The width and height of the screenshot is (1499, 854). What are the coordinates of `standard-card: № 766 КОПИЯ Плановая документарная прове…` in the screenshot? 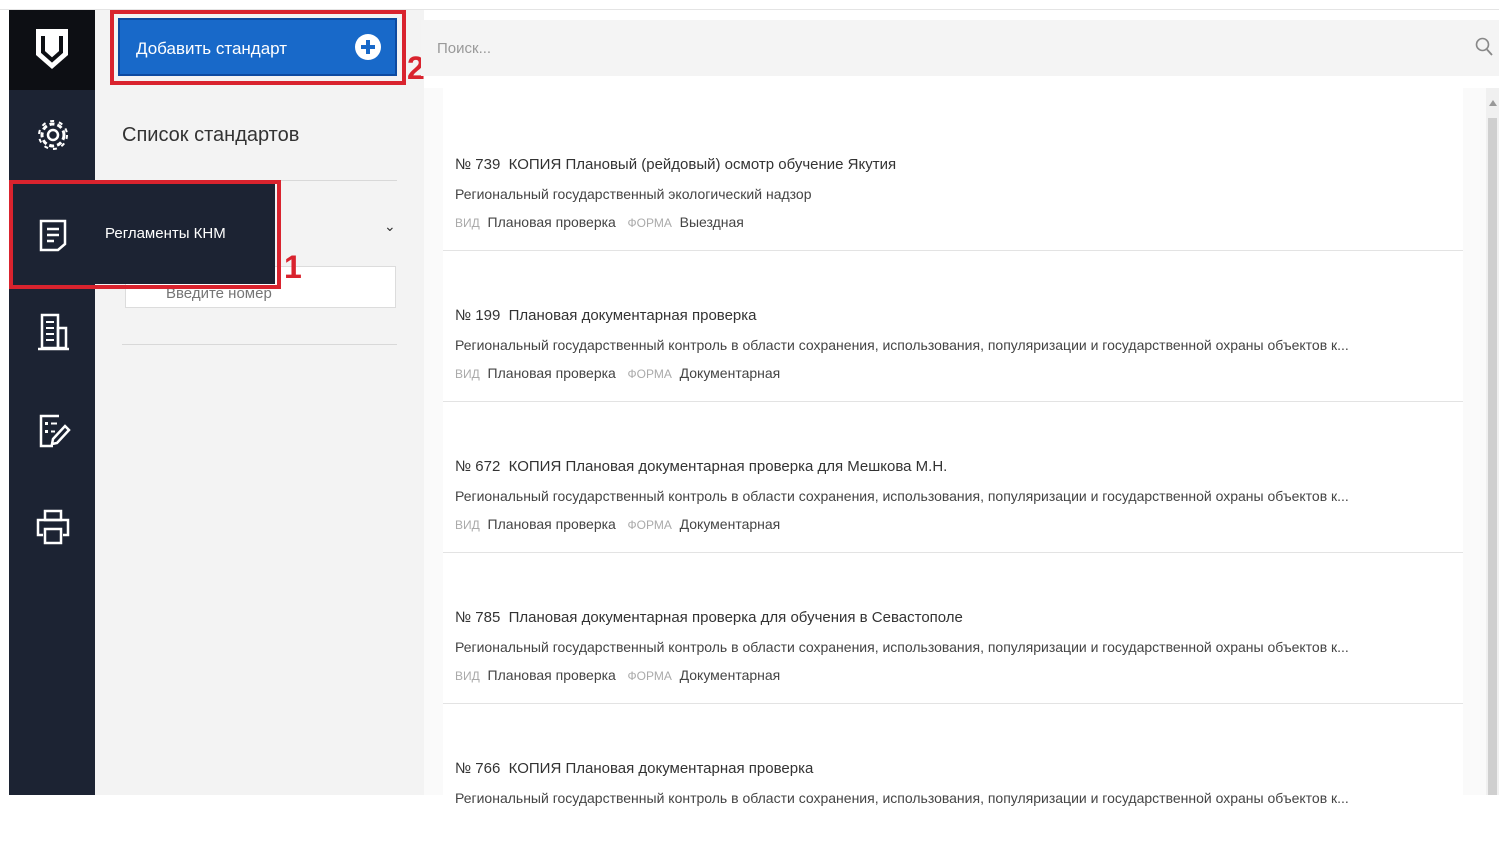 It's located at (953, 779).